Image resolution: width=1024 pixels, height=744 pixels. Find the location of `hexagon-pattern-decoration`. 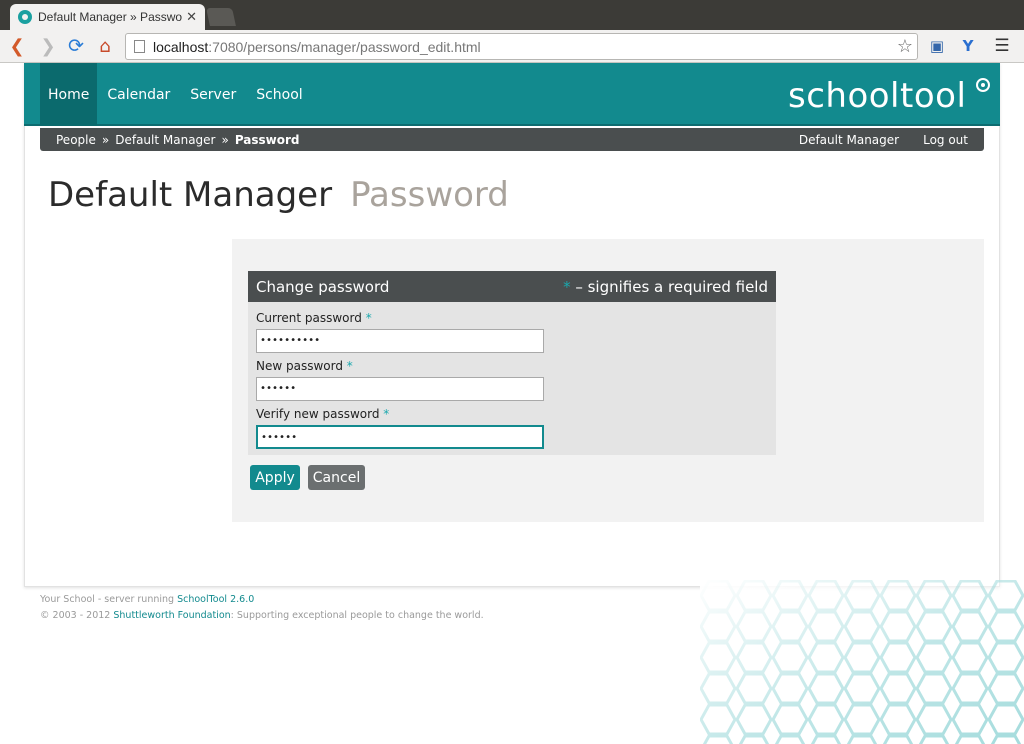

hexagon-pattern-decoration is located at coordinates (862, 662).